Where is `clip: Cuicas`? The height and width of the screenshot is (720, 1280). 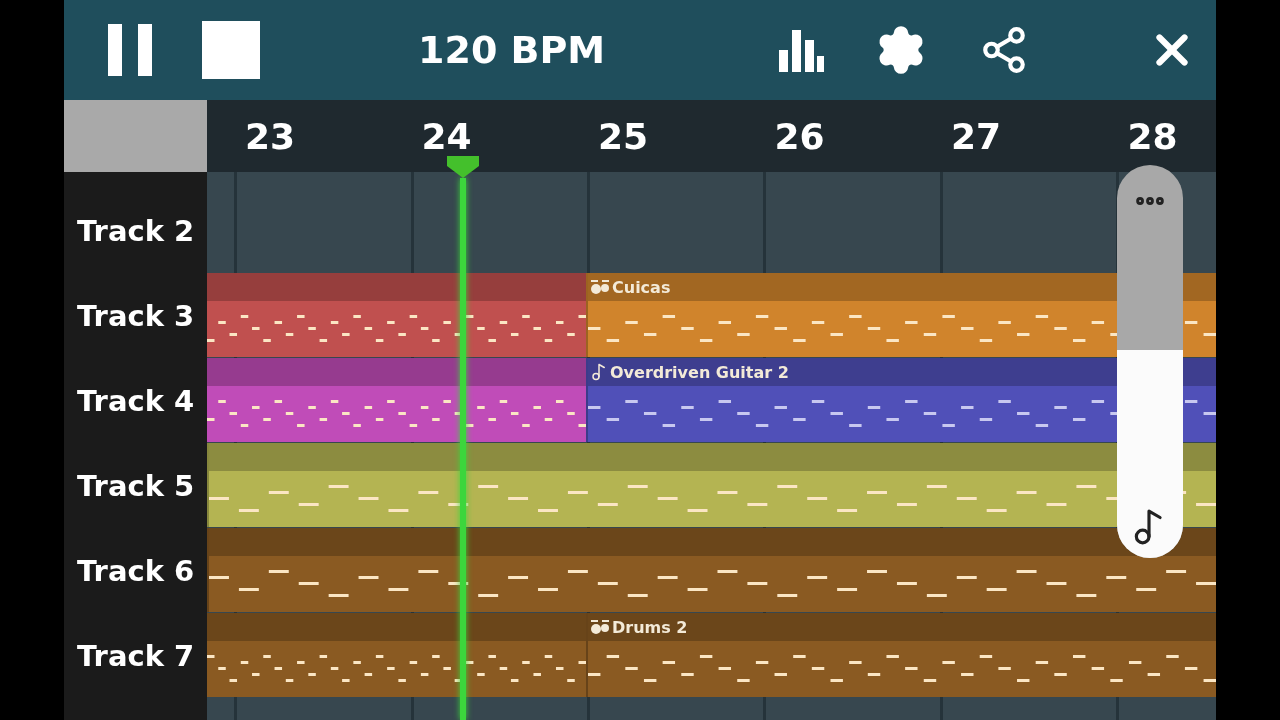 clip: Cuicas is located at coordinates (901, 315).